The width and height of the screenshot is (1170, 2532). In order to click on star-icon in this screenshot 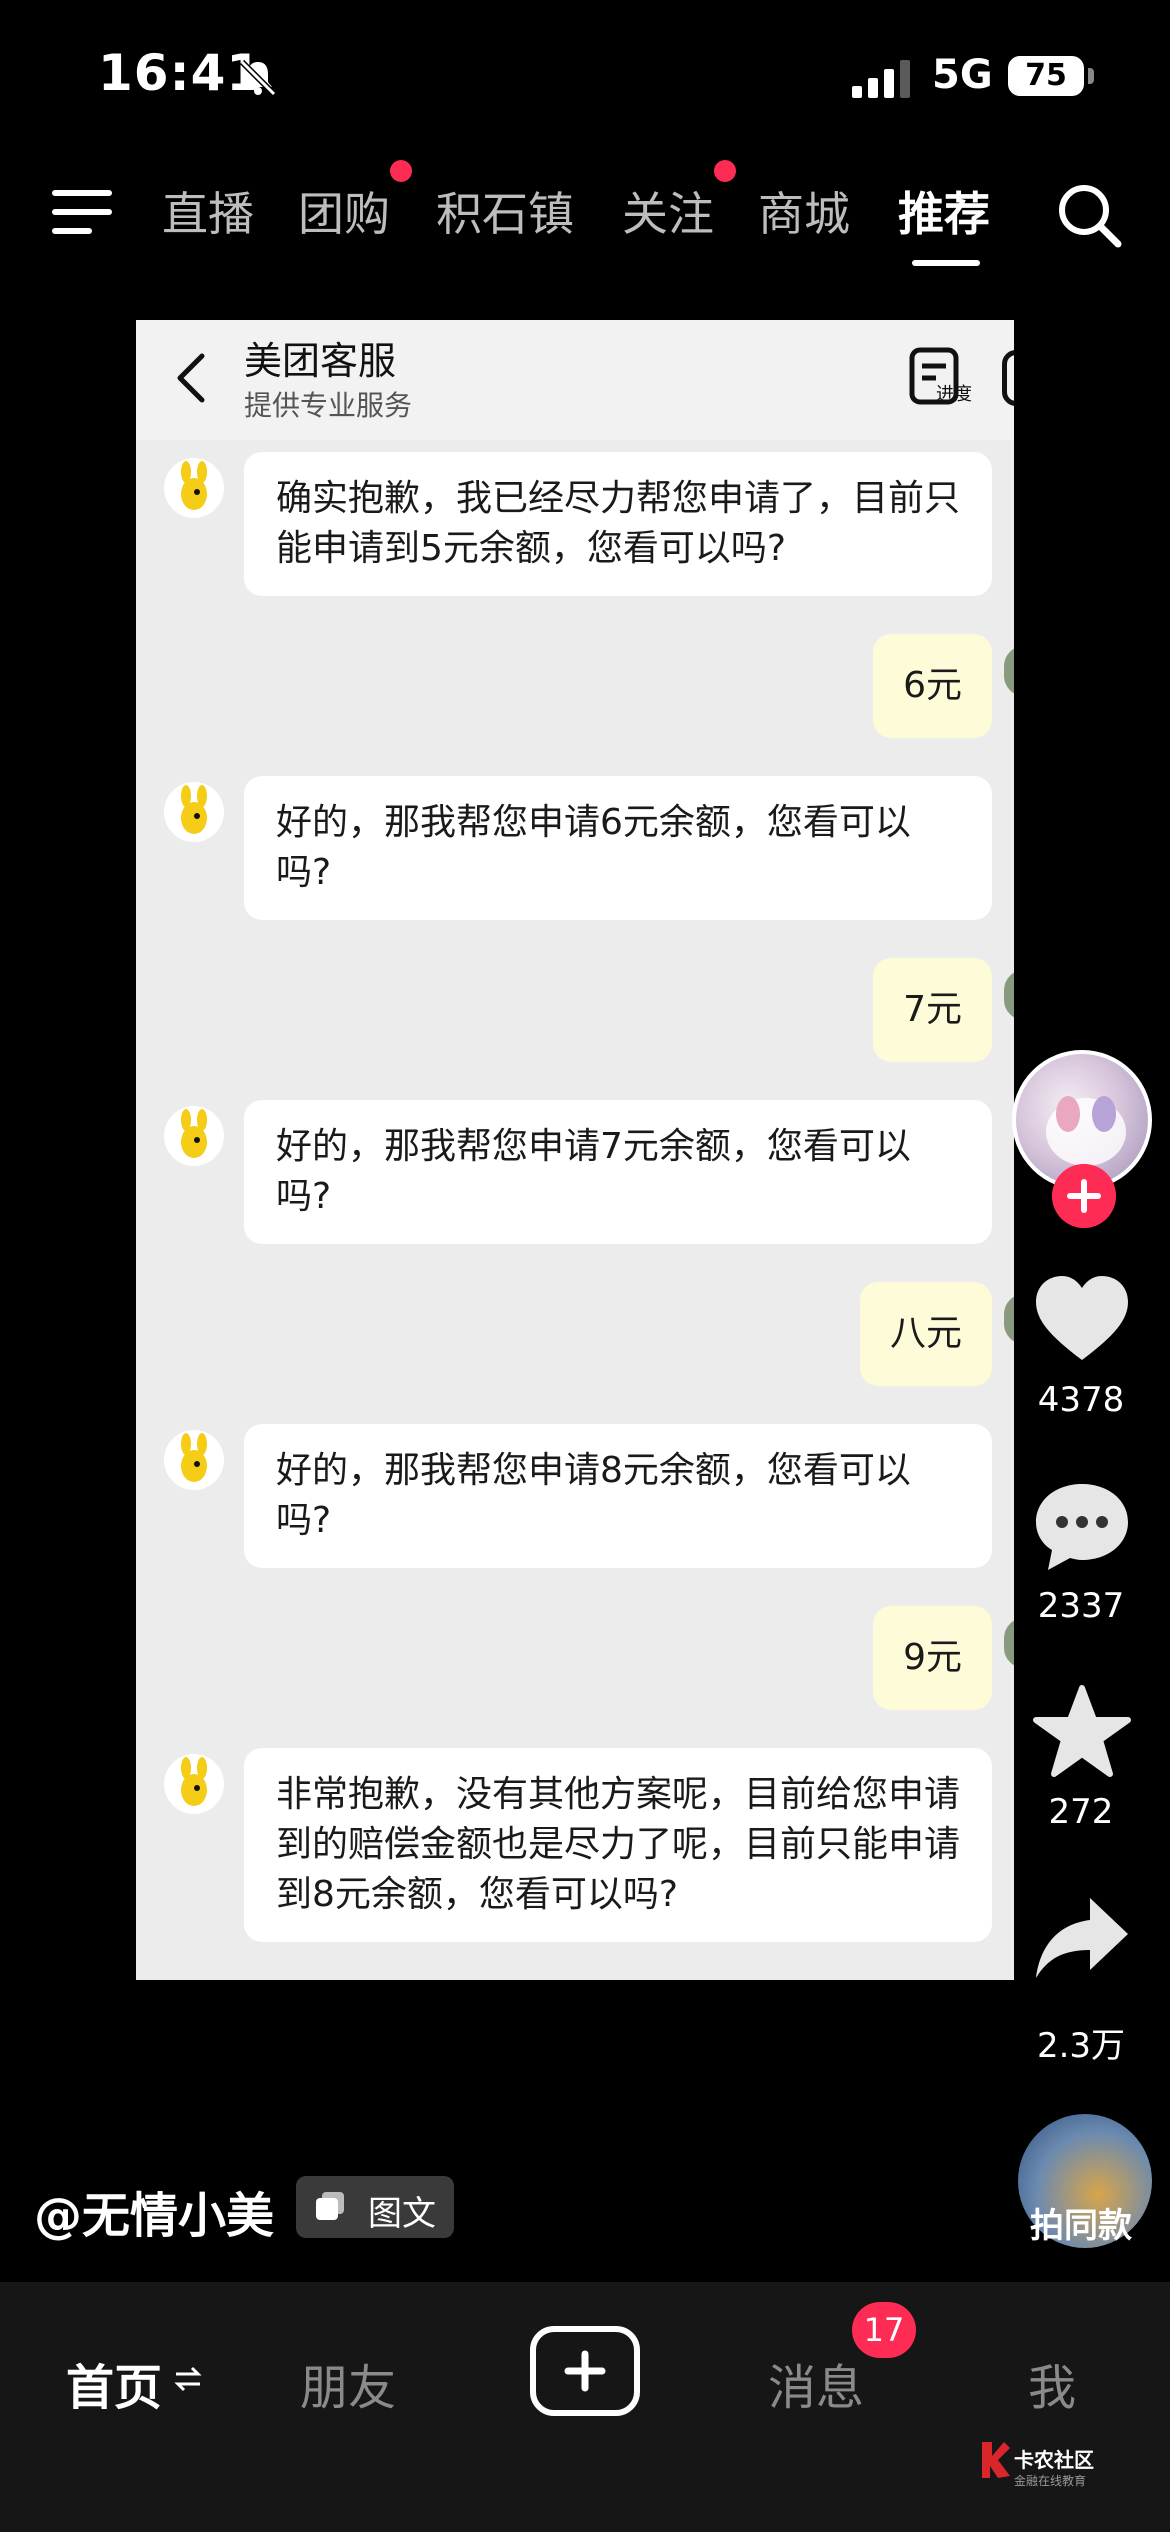, I will do `click(1082, 1732)`.